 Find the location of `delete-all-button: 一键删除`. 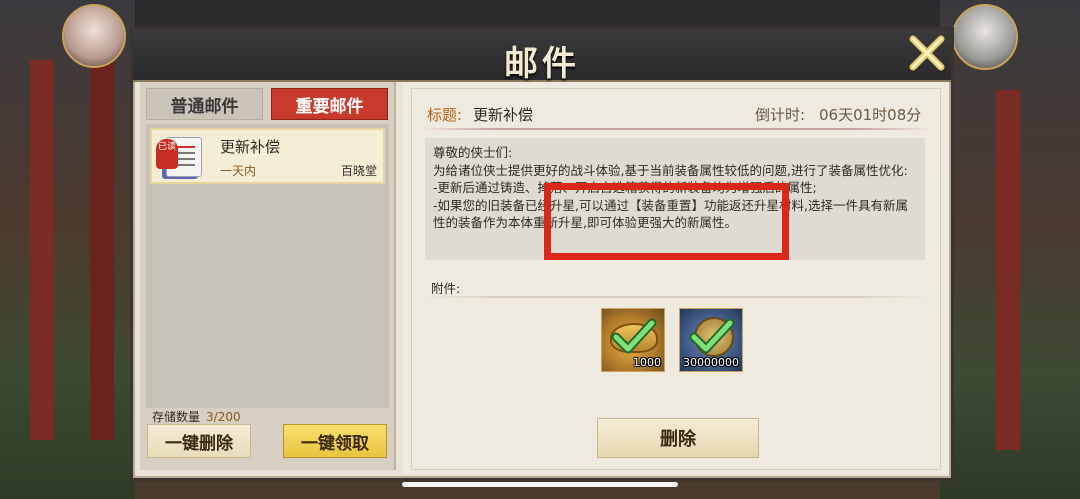

delete-all-button: 一键删除 is located at coordinates (199, 441).